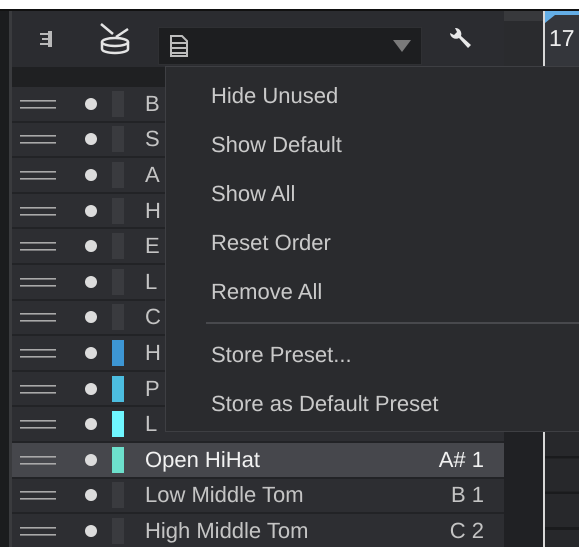 The width and height of the screenshot is (579, 547). What do you see at coordinates (467, 531) in the screenshot?
I see `note-name: C 2` at bounding box center [467, 531].